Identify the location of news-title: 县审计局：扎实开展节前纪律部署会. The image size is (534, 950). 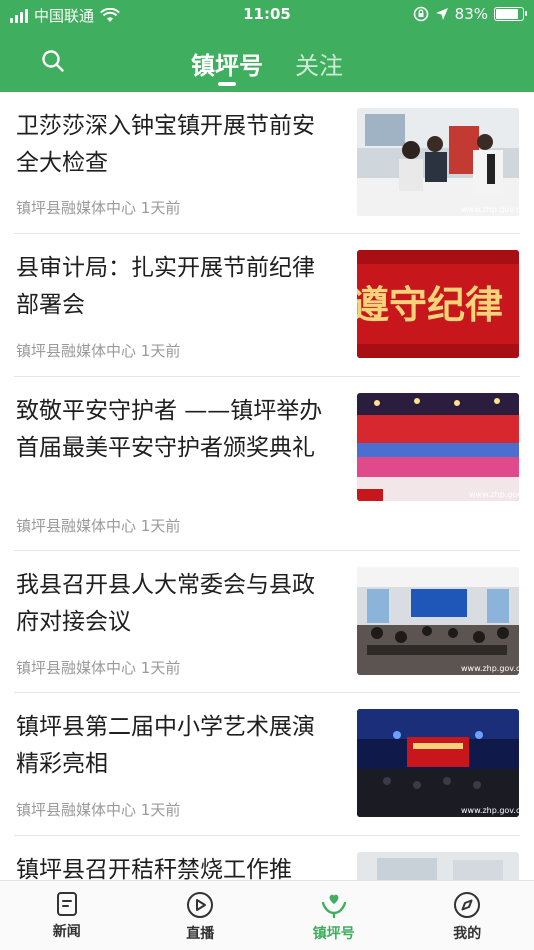
(165, 286).